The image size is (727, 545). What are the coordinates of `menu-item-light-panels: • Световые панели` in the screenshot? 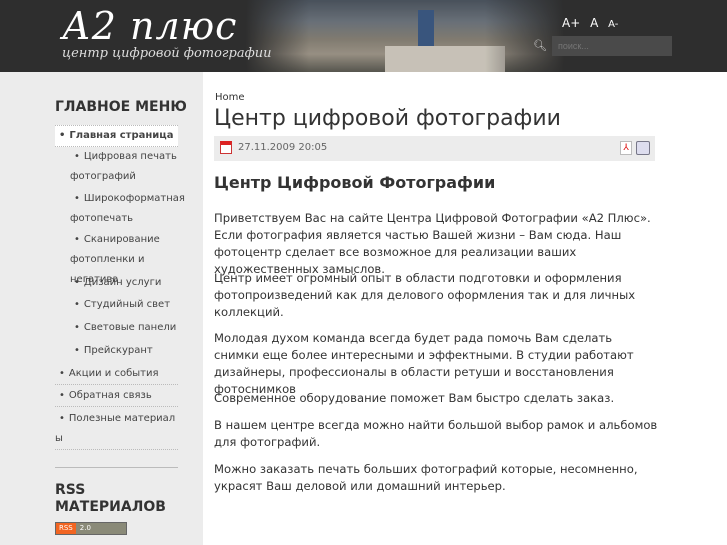 It's located at (116, 328).